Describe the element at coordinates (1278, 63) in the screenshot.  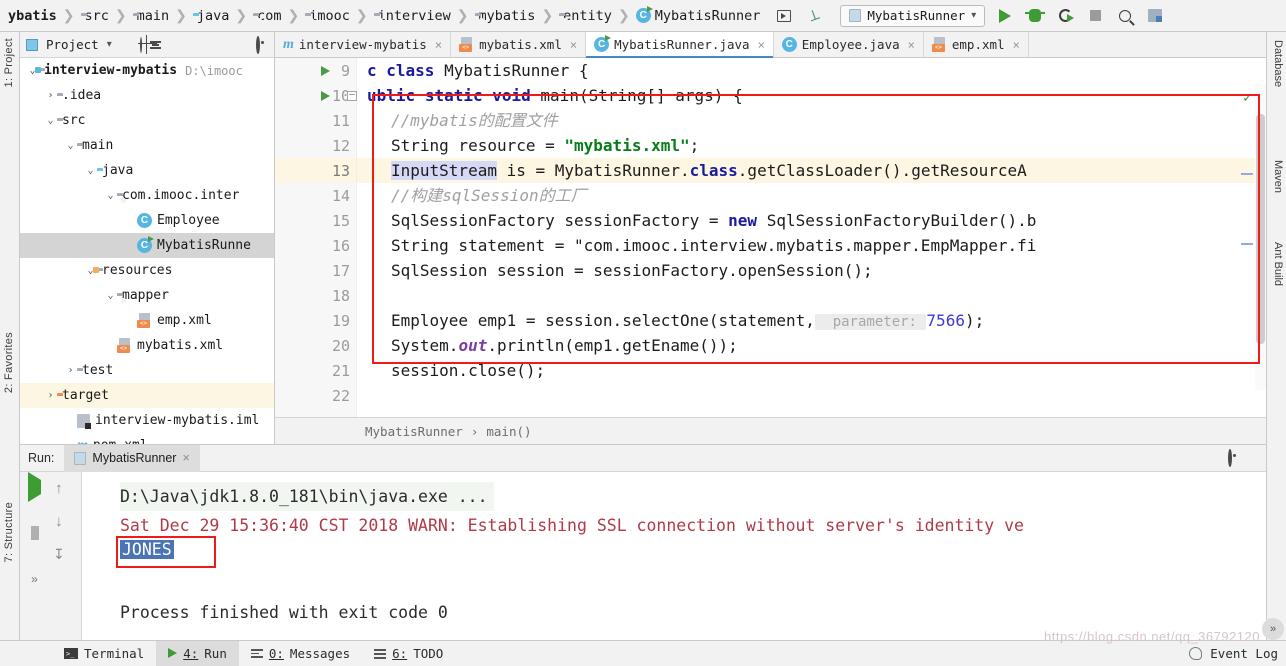
I see `rail-item-database: Database` at that location.